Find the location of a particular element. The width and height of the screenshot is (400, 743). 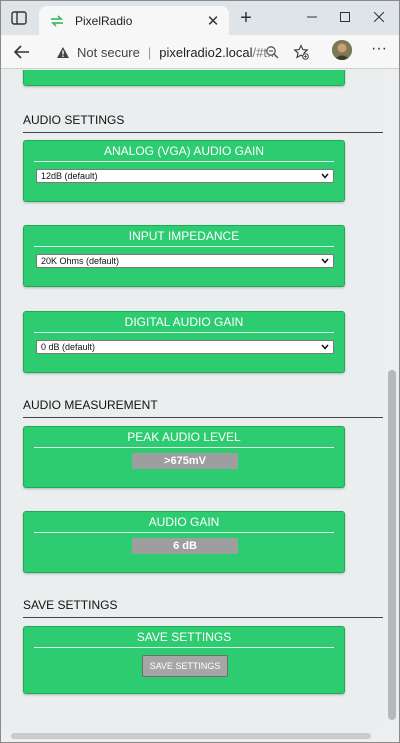

warning-icon is located at coordinates (63, 52).